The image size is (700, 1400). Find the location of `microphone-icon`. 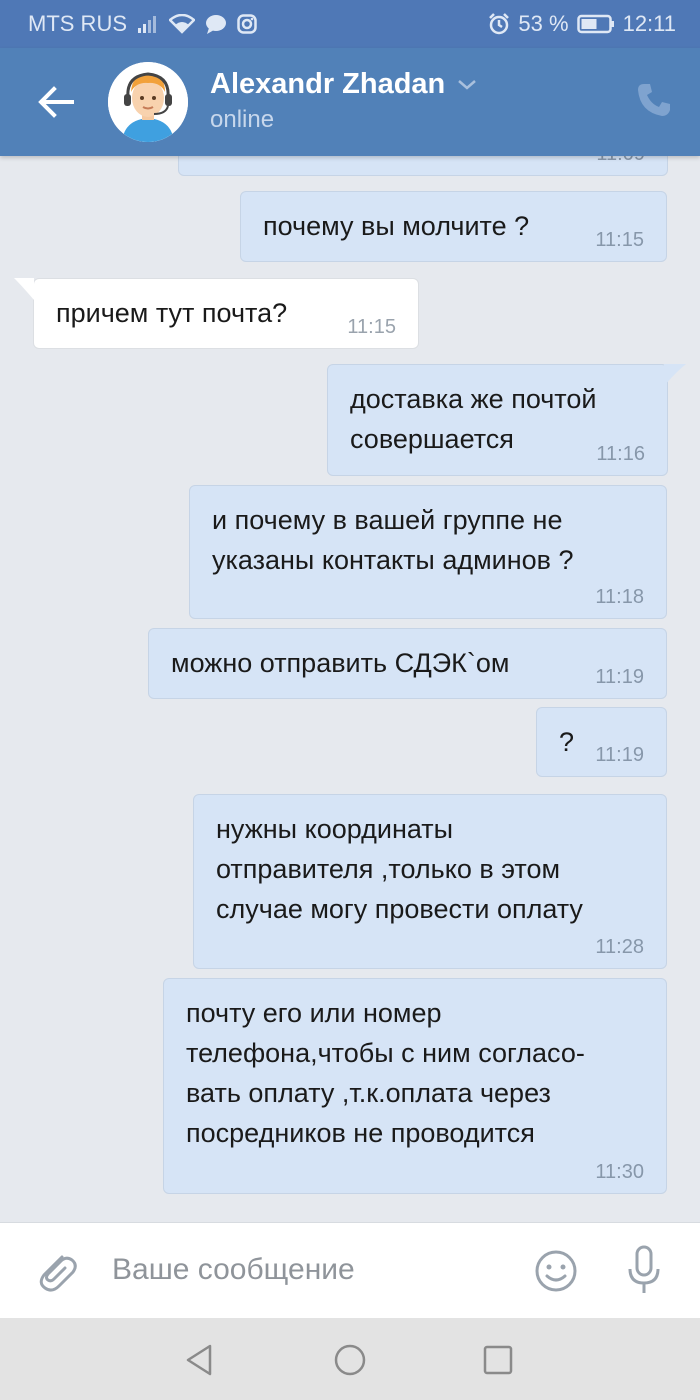

microphone-icon is located at coordinates (644, 1269).